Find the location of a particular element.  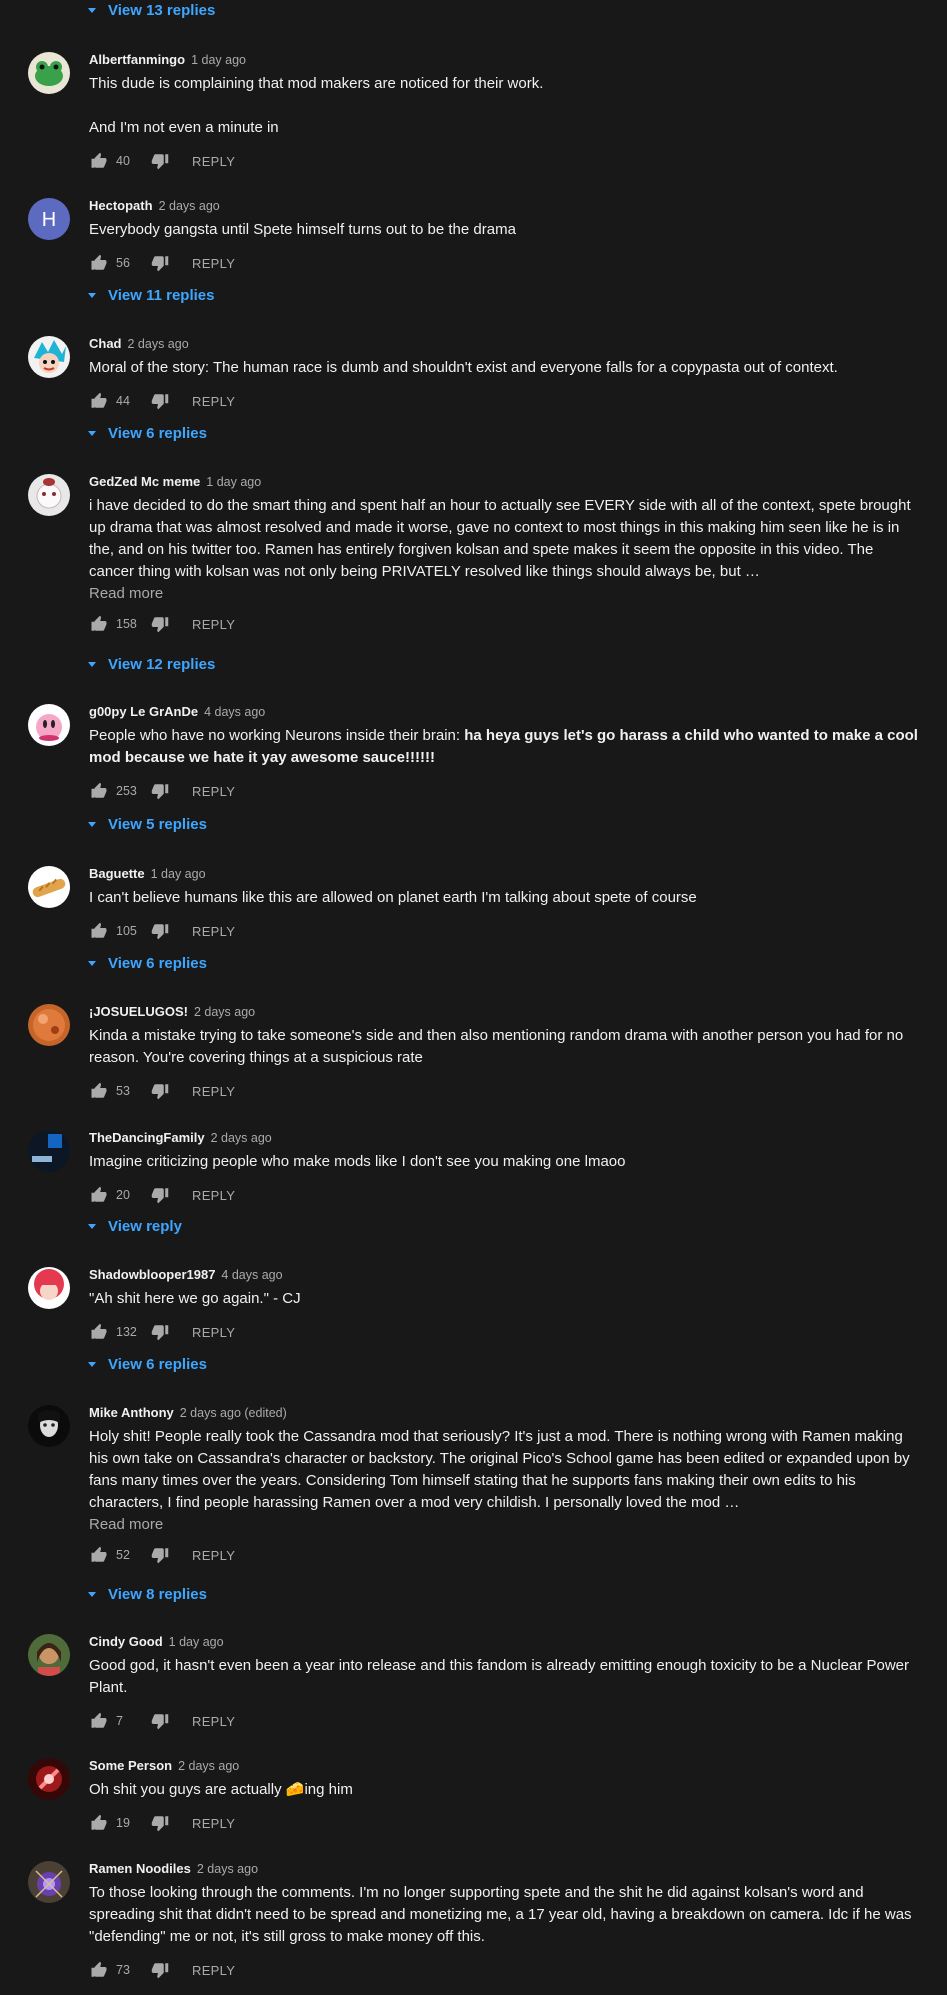

view-replies-toggle: View 13 replies is located at coordinates (151, 10).